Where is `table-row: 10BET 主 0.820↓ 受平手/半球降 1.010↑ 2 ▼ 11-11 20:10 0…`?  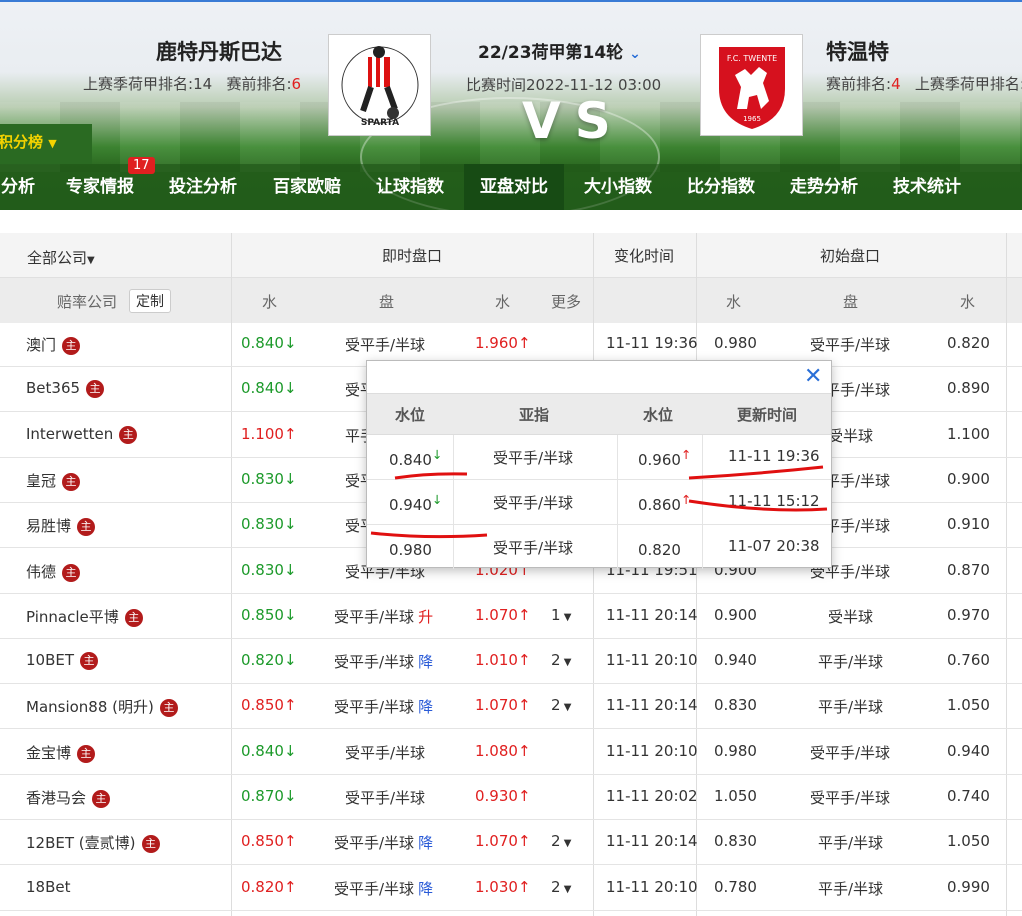 table-row: 10BET 主 0.820↓ 受平手/半球降 1.010↑ 2 ▼ 11-11 20:10 0… is located at coordinates (511, 661).